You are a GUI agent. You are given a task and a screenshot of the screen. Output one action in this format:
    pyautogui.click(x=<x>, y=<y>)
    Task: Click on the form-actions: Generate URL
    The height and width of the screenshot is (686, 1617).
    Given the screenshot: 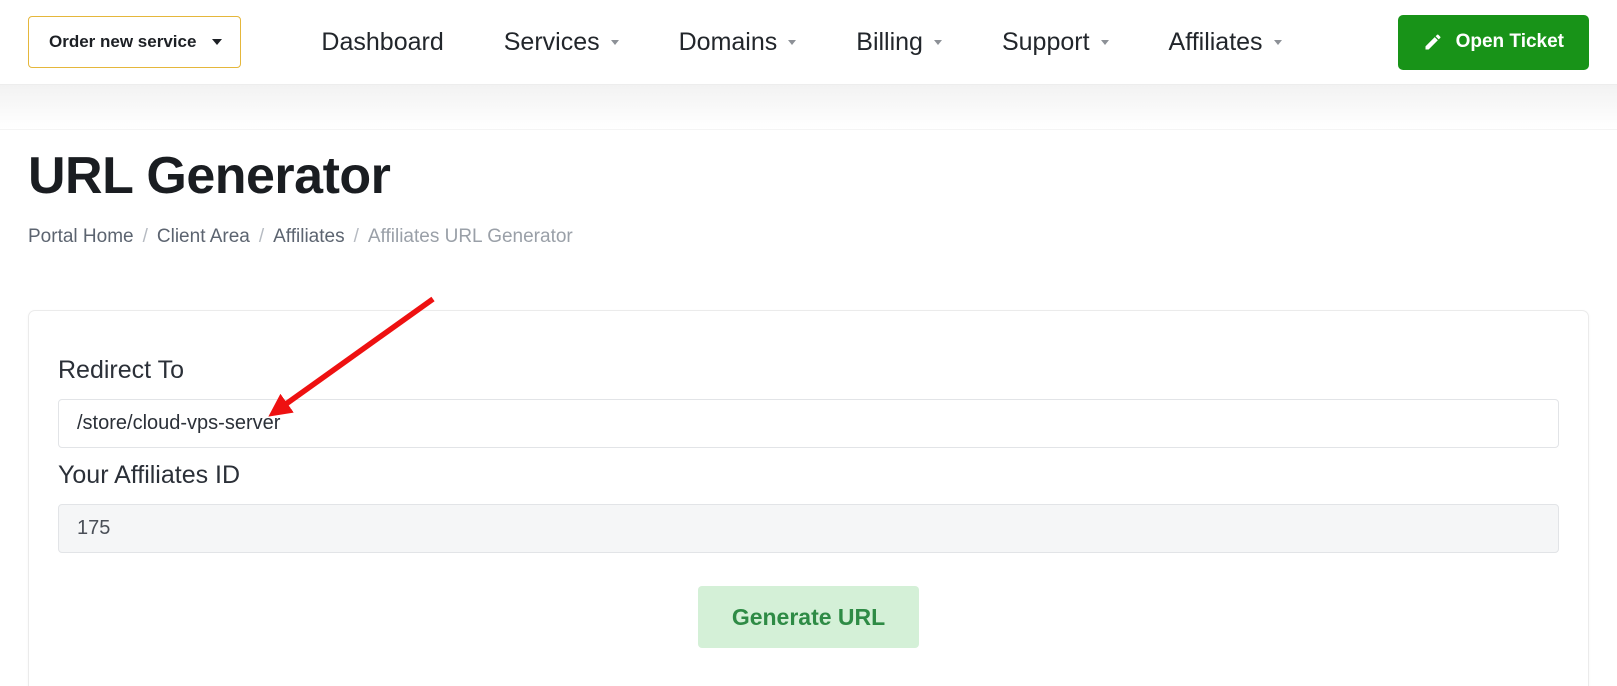 What is the action you would take?
    pyautogui.click(x=808, y=617)
    